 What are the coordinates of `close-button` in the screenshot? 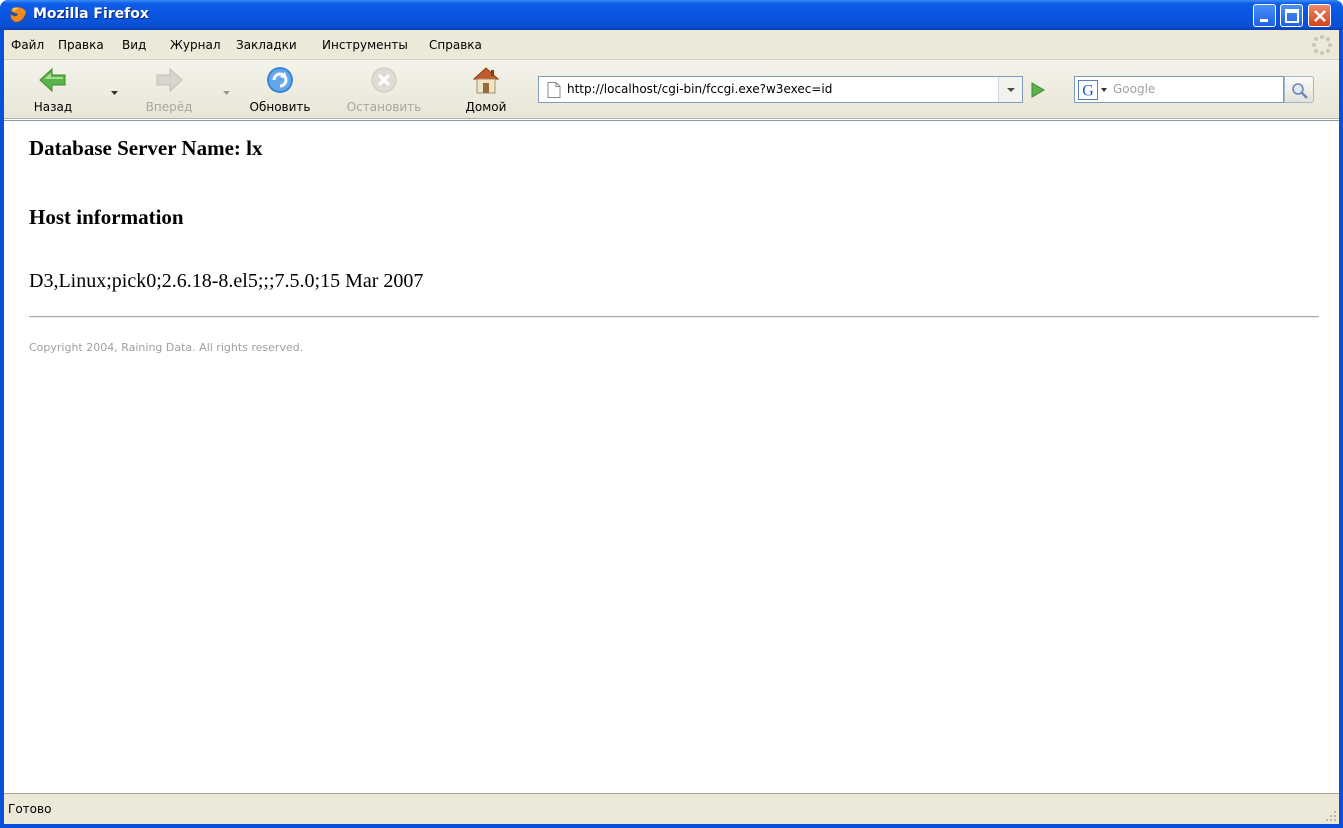 It's located at (1319, 15).